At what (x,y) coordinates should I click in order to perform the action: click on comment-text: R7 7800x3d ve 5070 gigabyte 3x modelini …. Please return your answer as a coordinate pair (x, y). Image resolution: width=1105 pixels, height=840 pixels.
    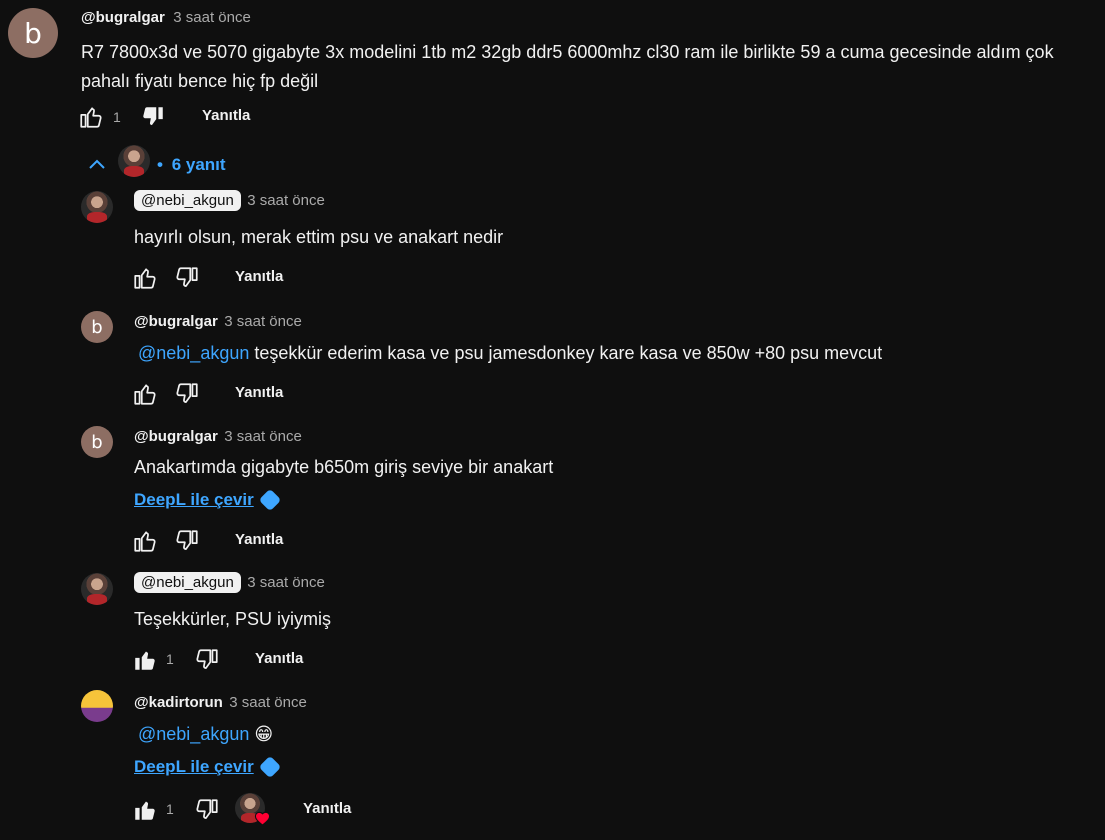
    Looking at the image, I should click on (567, 67).